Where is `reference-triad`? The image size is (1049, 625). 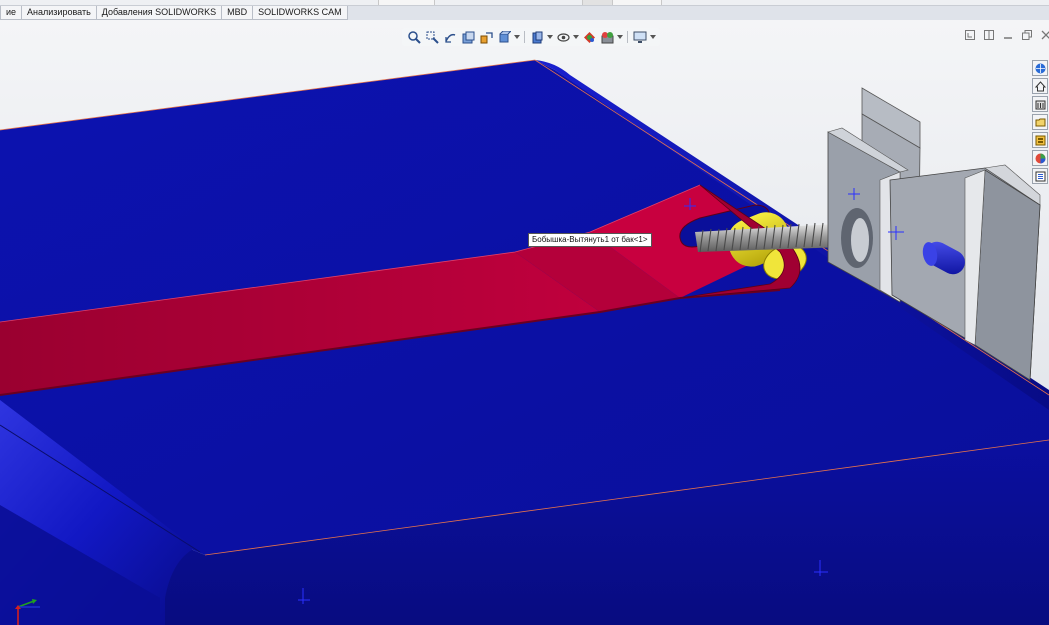
reference-triad is located at coordinates (27, 612).